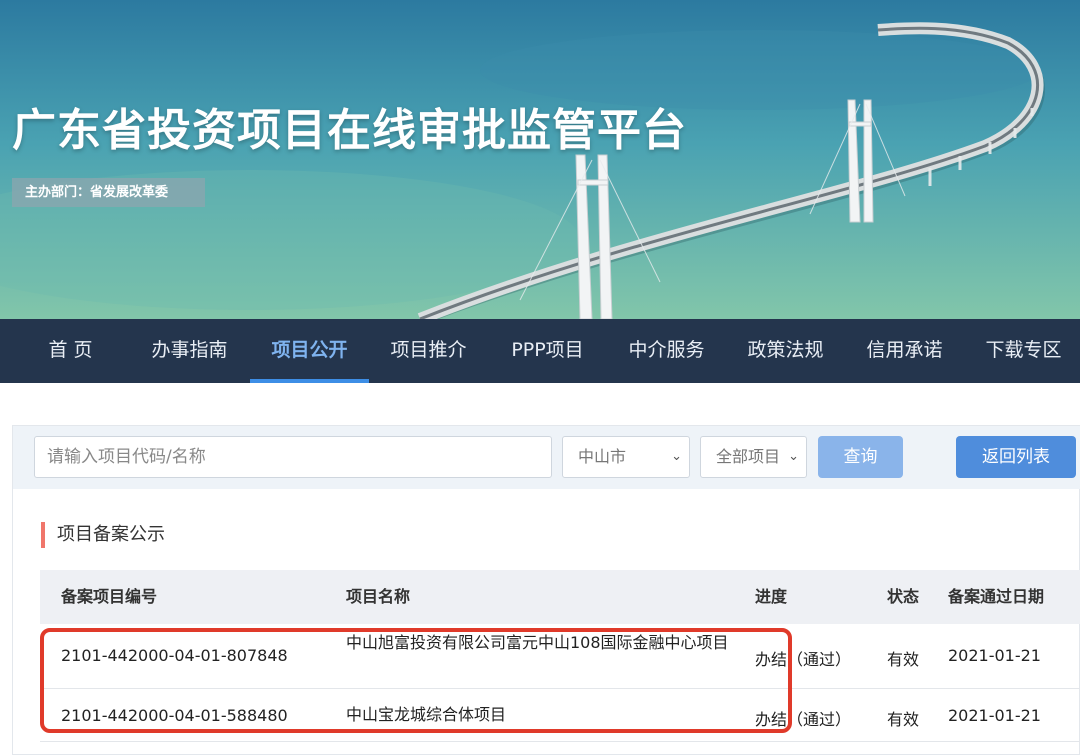  Describe the element at coordinates (903, 596) in the screenshot. I see `header-status: 状态` at that location.